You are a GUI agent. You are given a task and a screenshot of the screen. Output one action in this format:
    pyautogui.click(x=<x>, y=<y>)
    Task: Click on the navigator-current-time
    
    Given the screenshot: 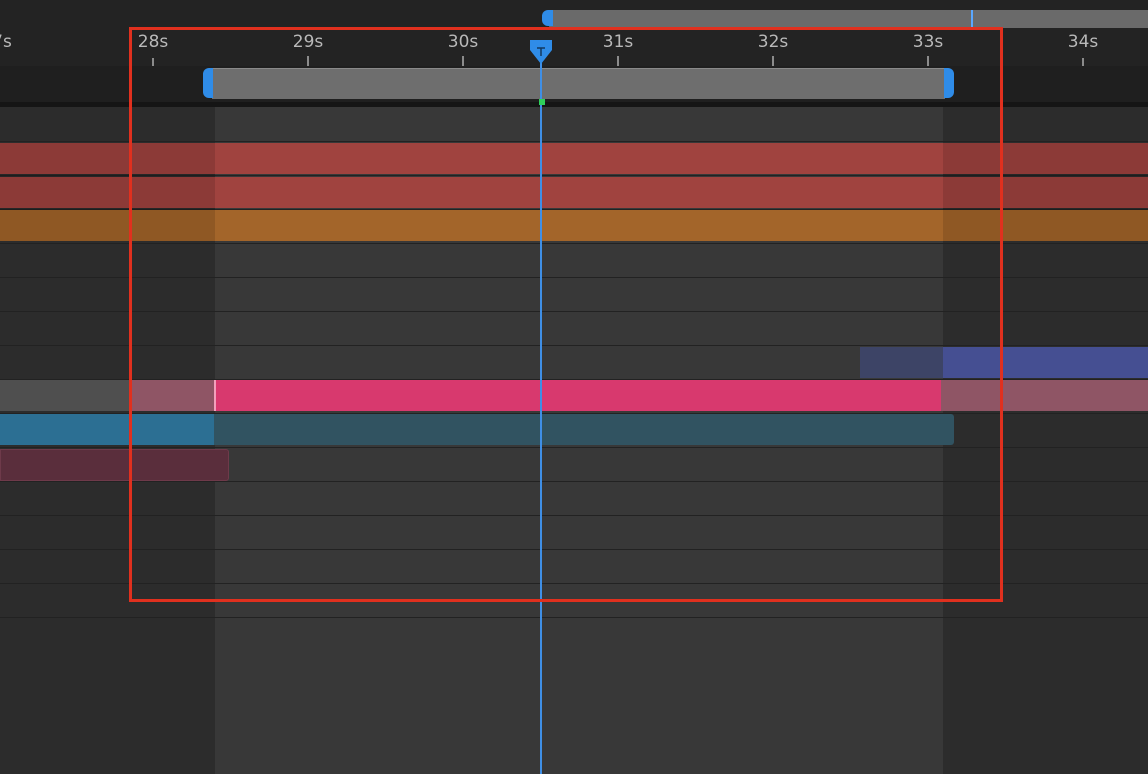 What is the action you would take?
    pyautogui.click(x=972, y=19)
    